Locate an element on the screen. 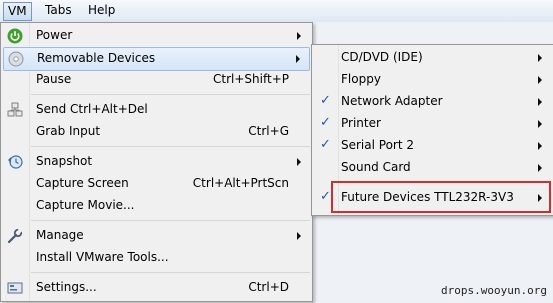 Image resolution: width=553 pixels, height=303 pixels. power-icon is located at coordinates (15, 36).